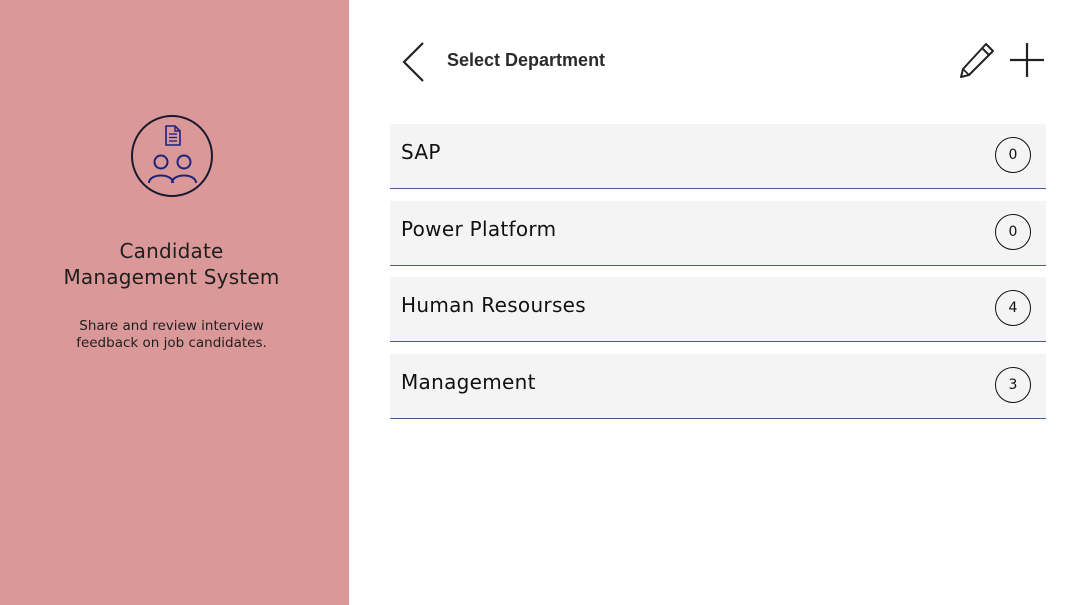 The height and width of the screenshot is (605, 1085). What do you see at coordinates (479, 228) in the screenshot?
I see `department-name: Power Platform` at bounding box center [479, 228].